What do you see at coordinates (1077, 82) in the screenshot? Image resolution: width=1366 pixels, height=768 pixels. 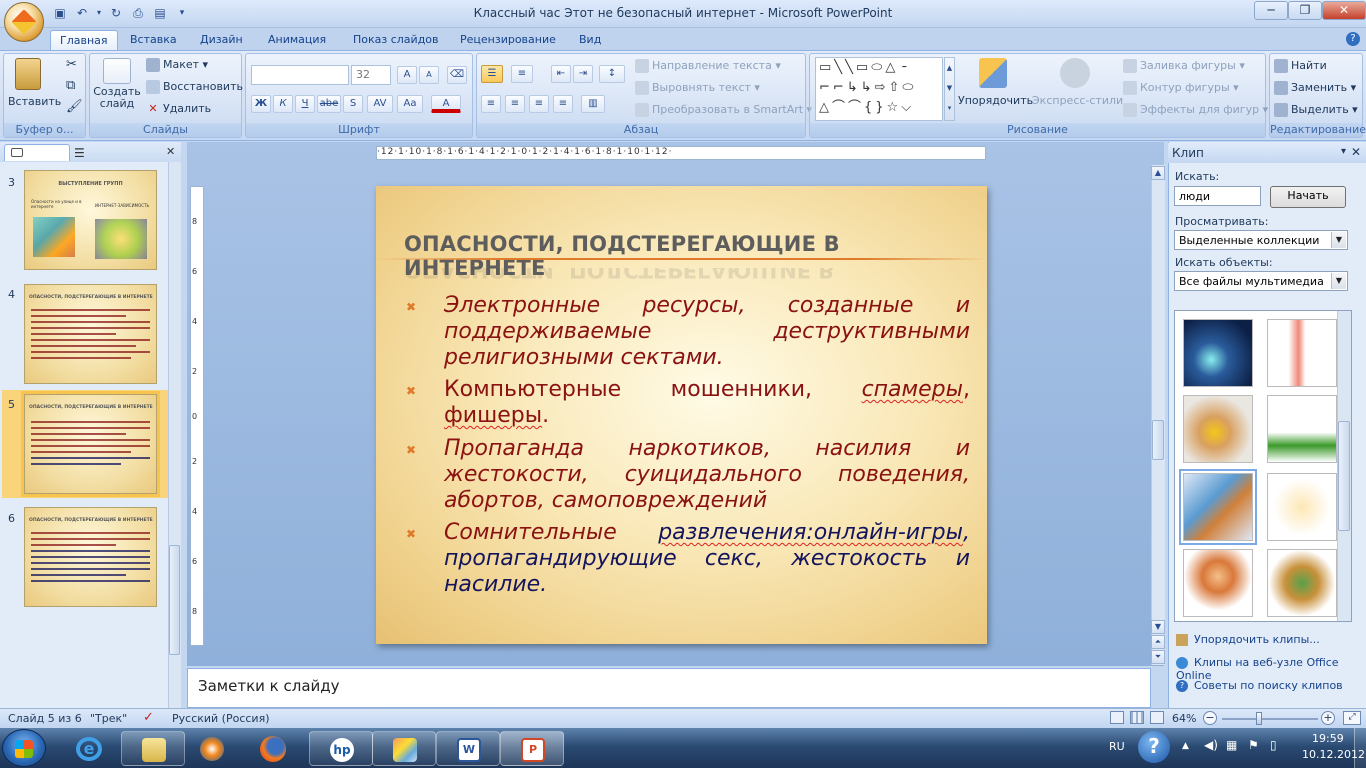 I see `quick-styles-button: Экспресс-стили` at bounding box center [1077, 82].